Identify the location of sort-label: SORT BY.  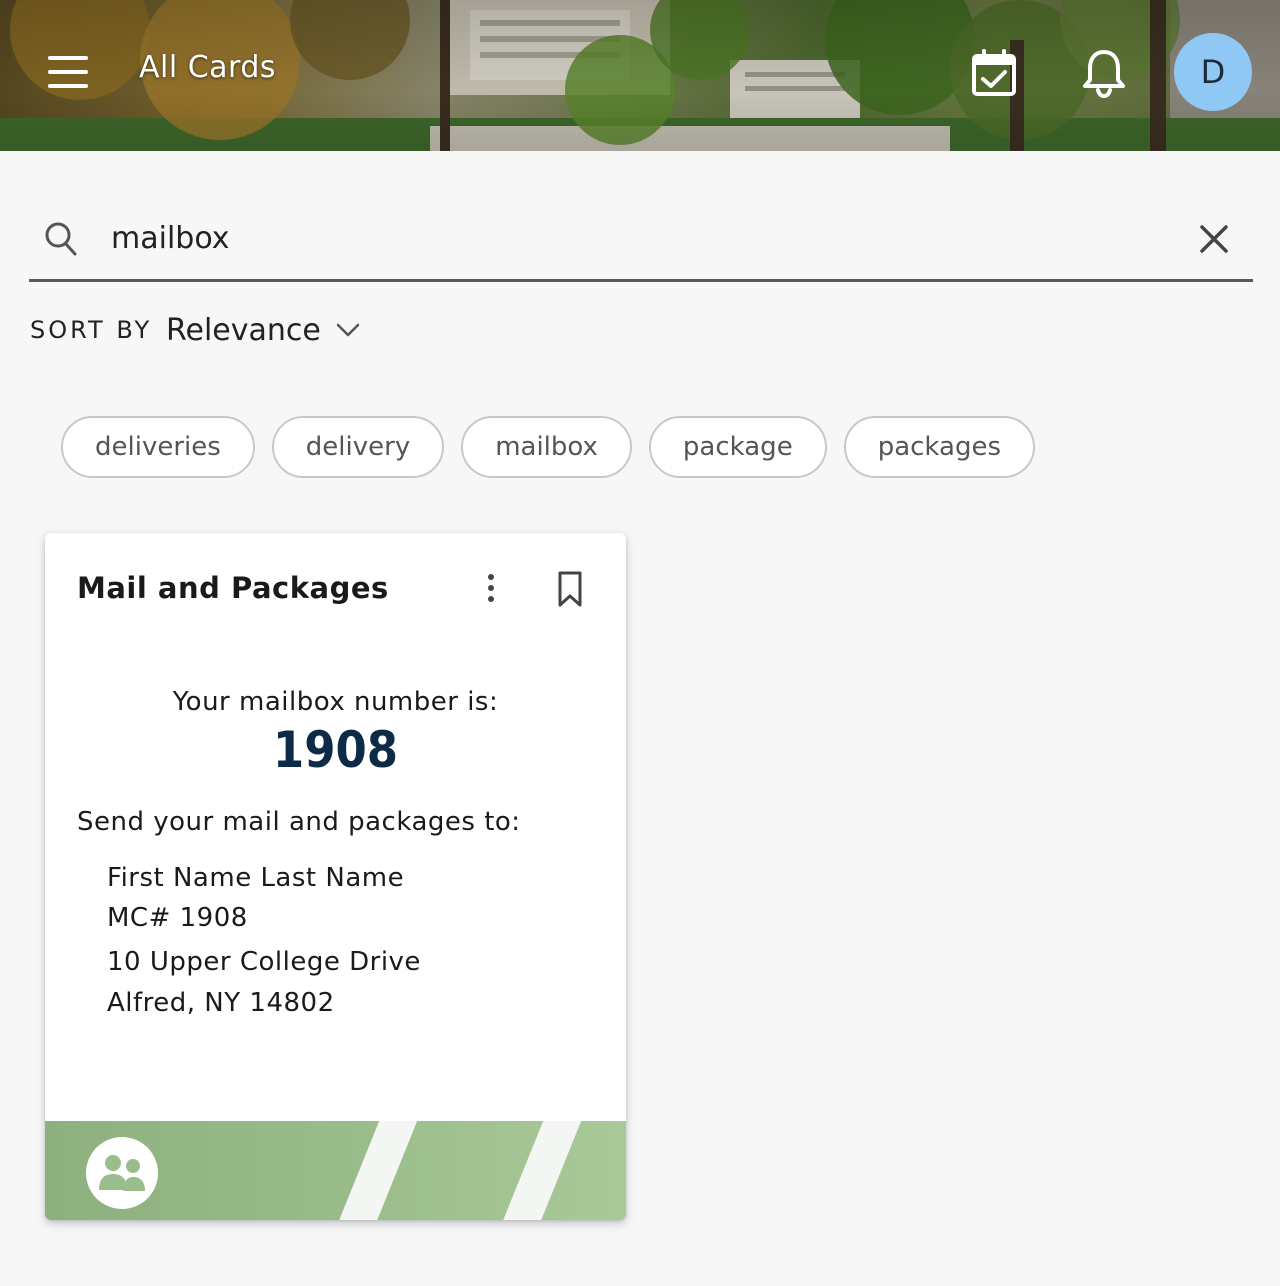
(91, 330).